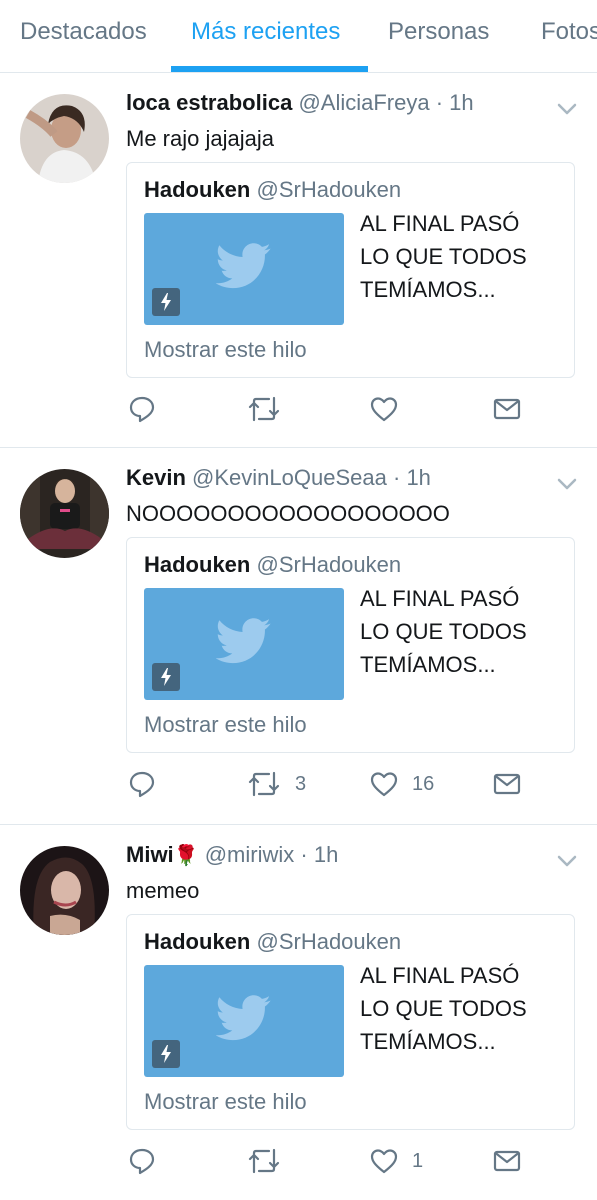 This screenshot has width=597, height=1200. Describe the element at coordinates (301, 783) in the screenshot. I see `retweet-count: 3` at that location.